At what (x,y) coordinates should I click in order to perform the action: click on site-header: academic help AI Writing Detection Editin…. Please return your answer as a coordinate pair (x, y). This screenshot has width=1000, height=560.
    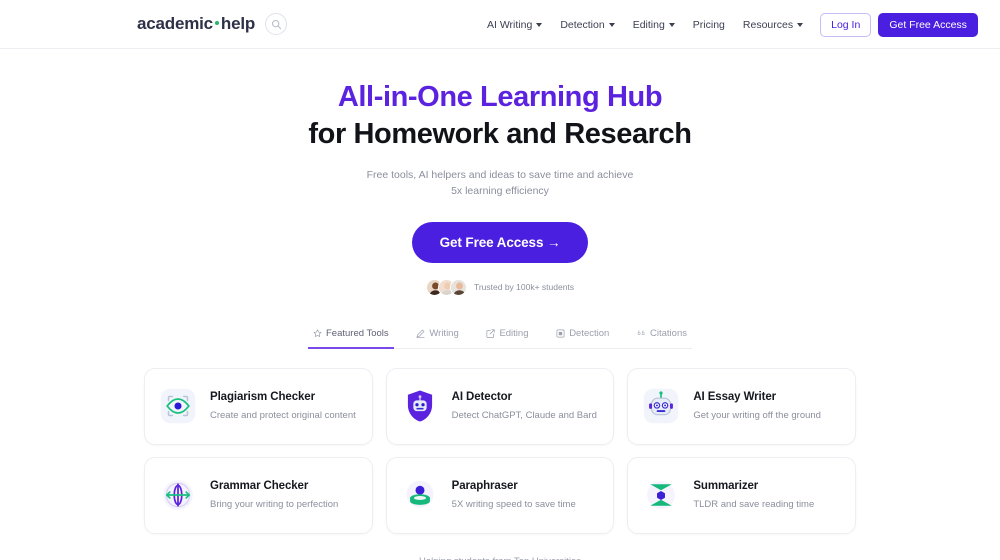
    Looking at the image, I should click on (500, 24).